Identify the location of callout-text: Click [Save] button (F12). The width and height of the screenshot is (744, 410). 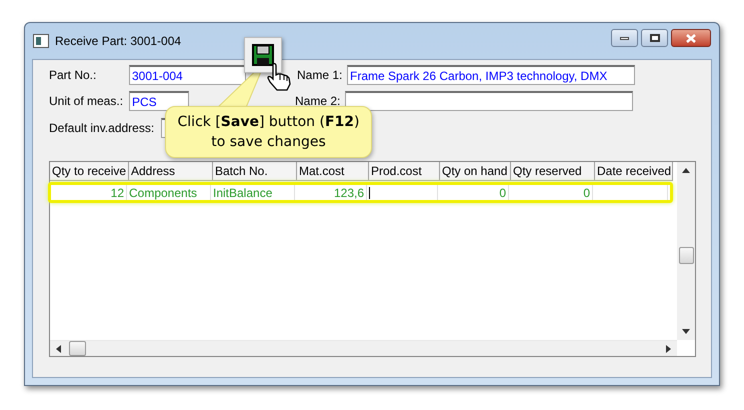
(269, 122).